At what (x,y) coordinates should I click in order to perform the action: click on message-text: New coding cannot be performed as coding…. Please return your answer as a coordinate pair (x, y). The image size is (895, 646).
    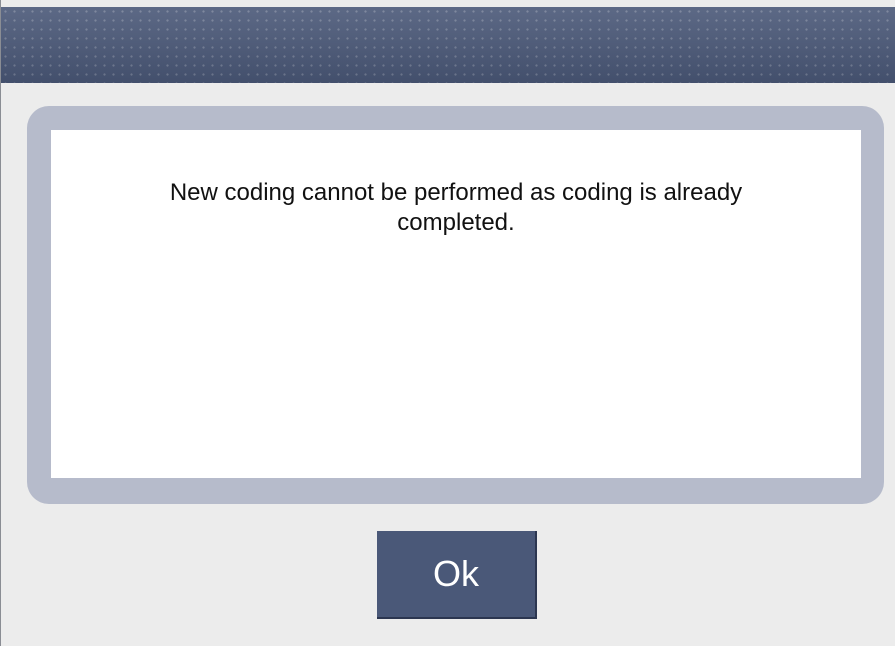
    Looking at the image, I should click on (456, 207).